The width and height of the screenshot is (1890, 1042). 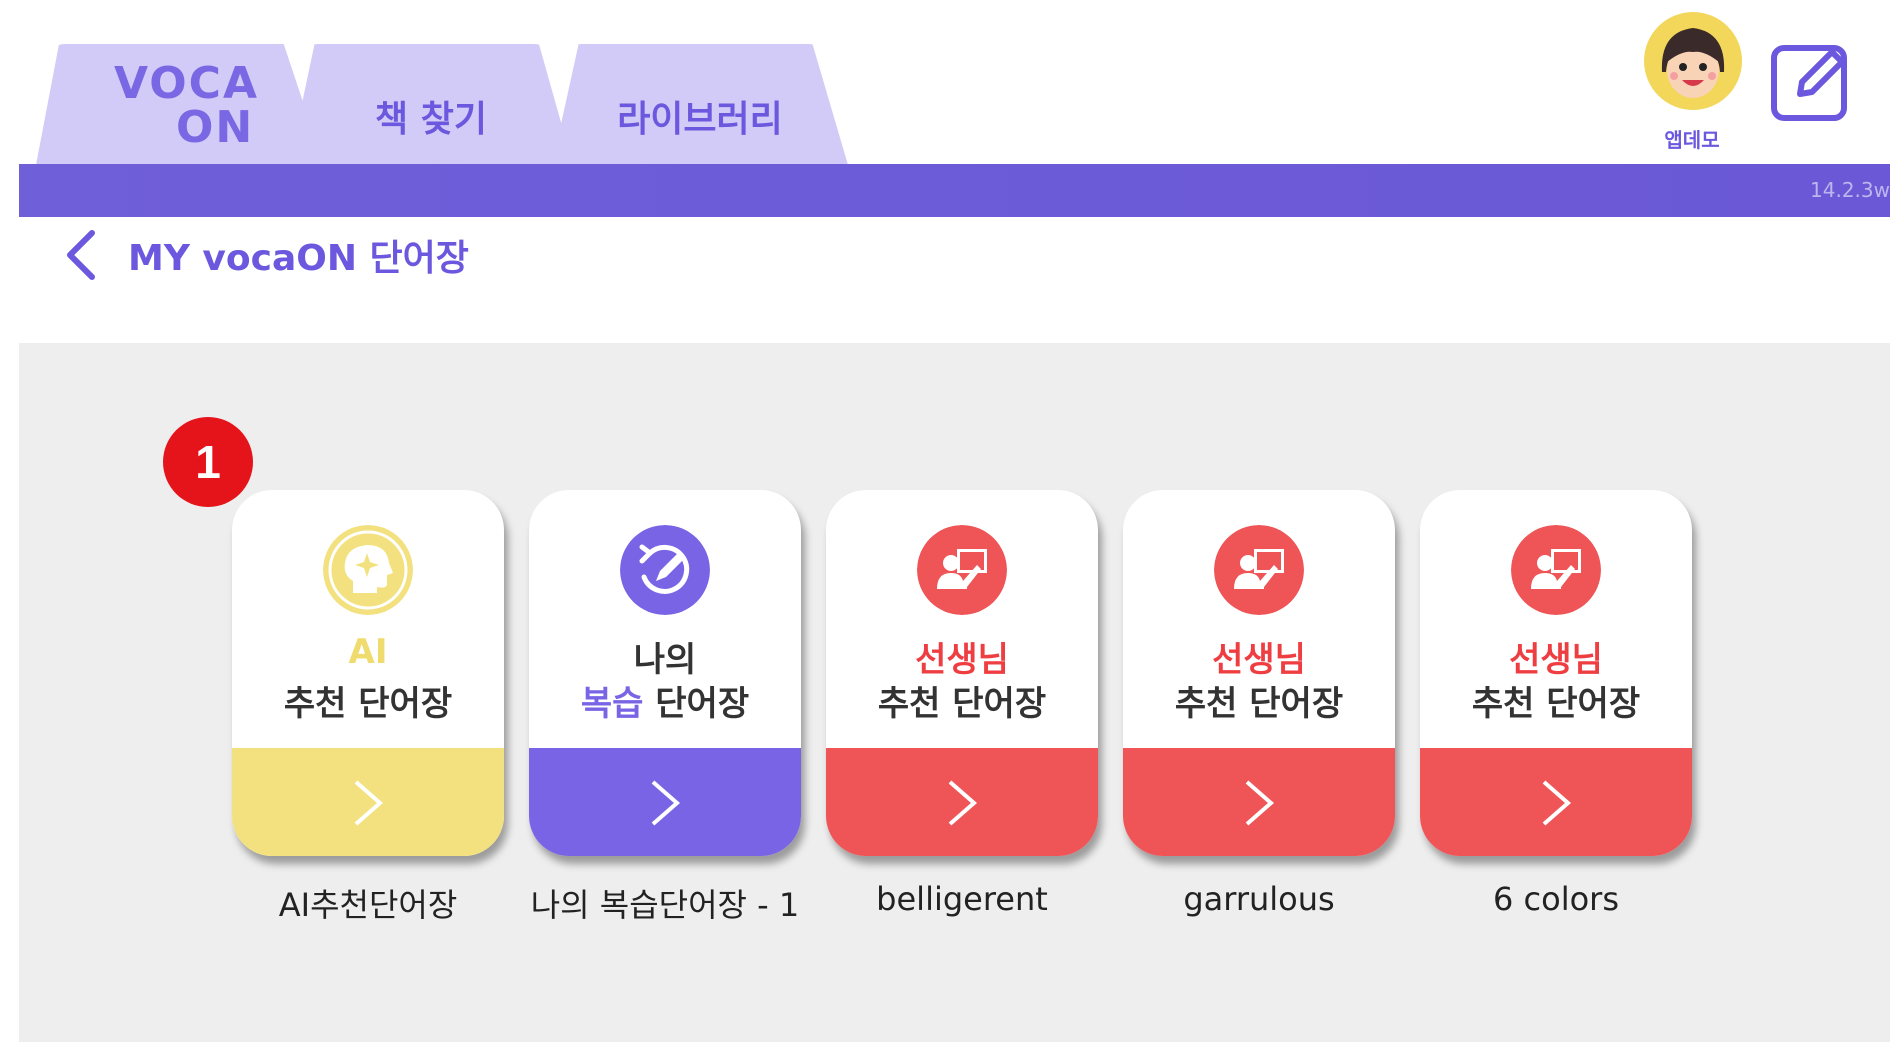 I want to click on logo-text-top: VOCA, so click(x=187, y=83).